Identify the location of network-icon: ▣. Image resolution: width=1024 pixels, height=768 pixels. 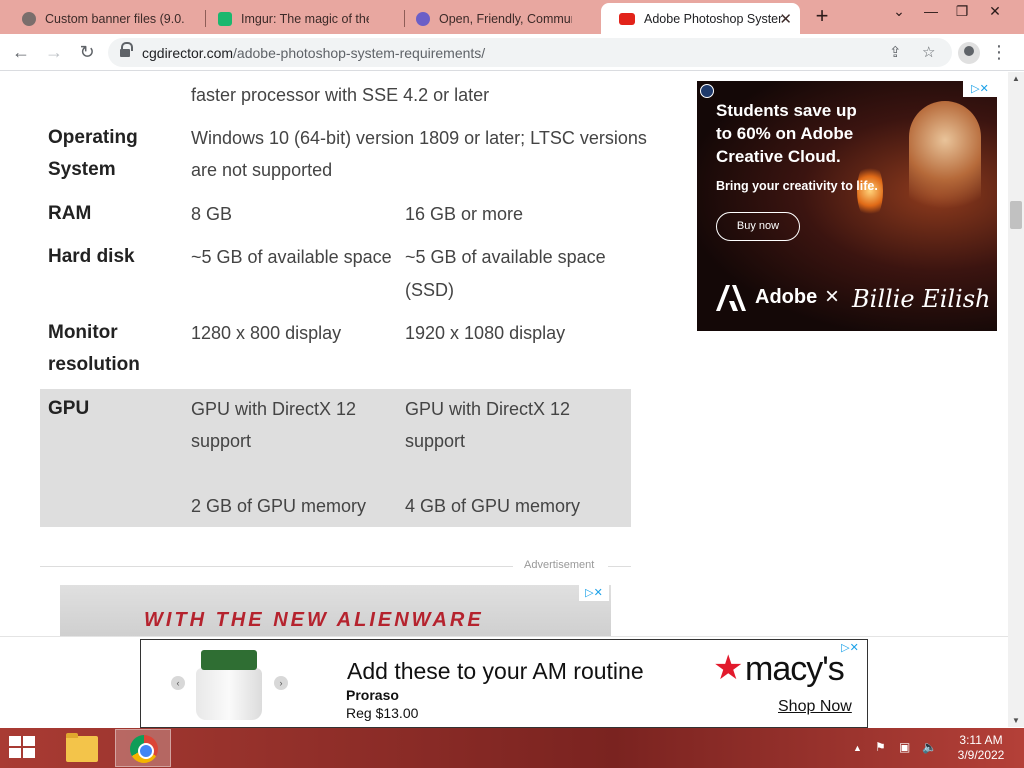
(904, 747).